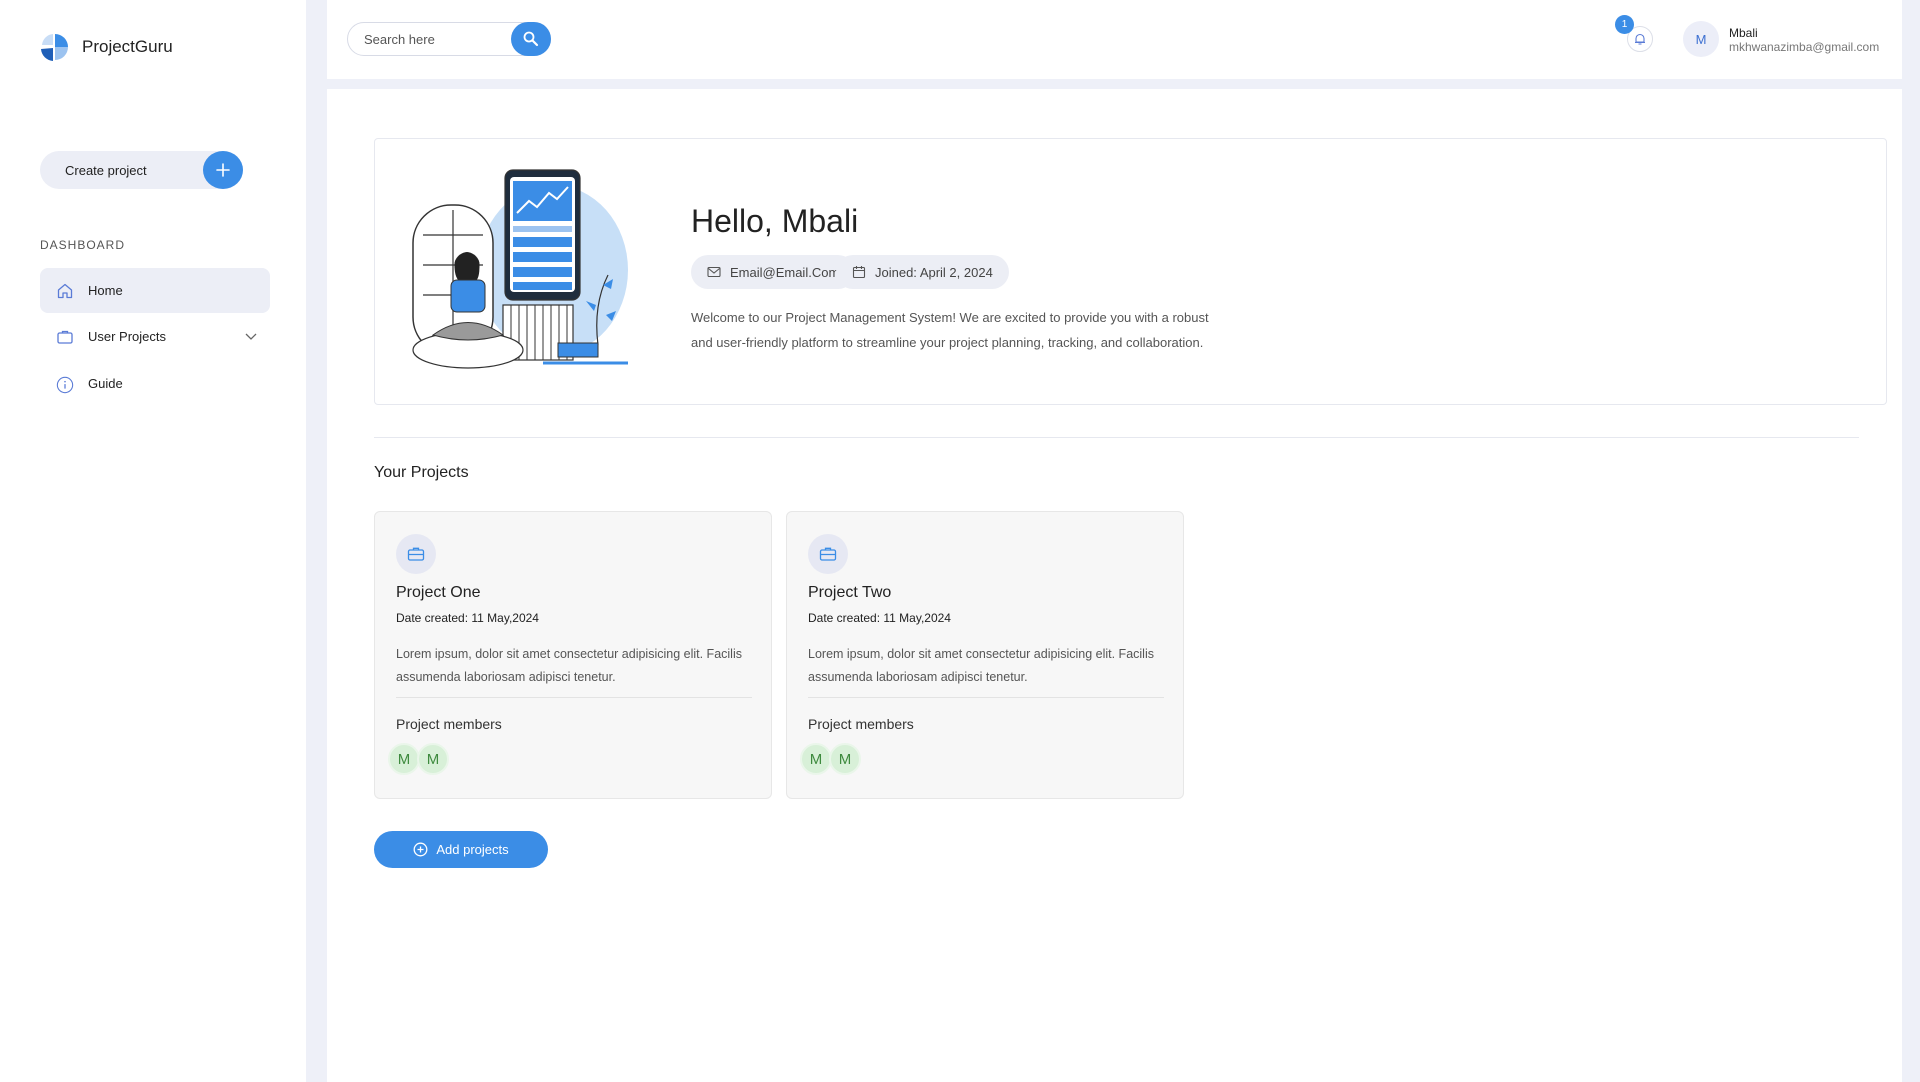  What do you see at coordinates (223, 170) in the screenshot?
I see `plus-icon` at bounding box center [223, 170].